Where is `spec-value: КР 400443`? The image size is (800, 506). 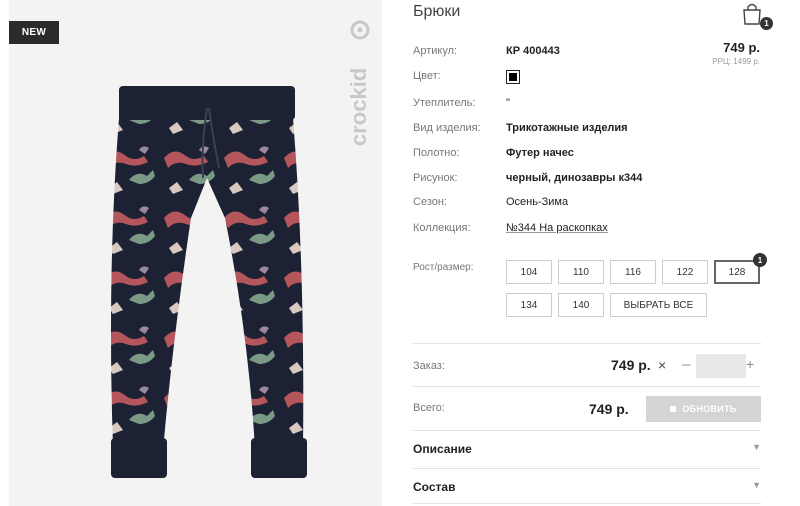 spec-value: КР 400443 is located at coordinates (533, 51).